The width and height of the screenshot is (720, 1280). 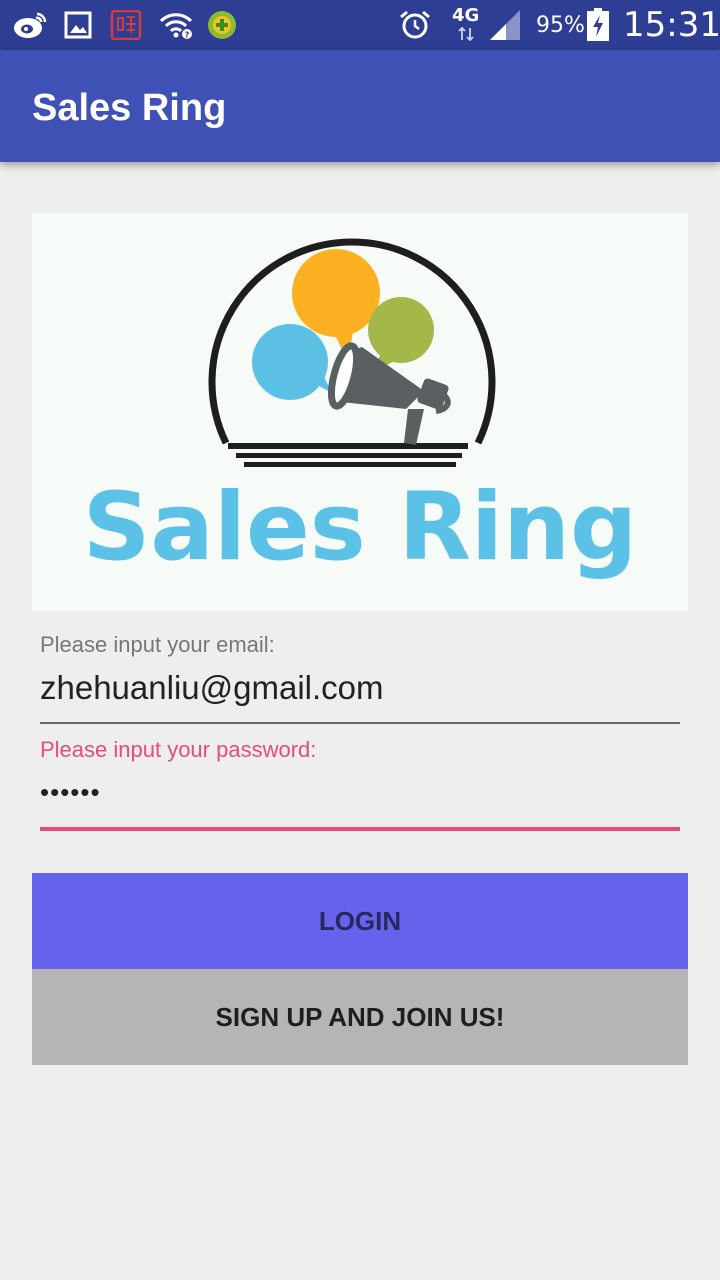 What do you see at coordinates (212, 688) in the screenshot?
I see `email-field: zhehuanliu@gmail.com` at bounding box center [212, 688].